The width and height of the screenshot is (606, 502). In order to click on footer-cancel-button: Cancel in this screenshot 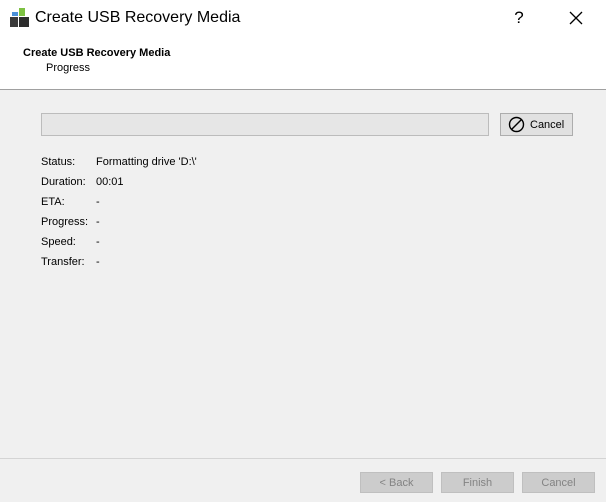, I will do `click(558, 482)`.